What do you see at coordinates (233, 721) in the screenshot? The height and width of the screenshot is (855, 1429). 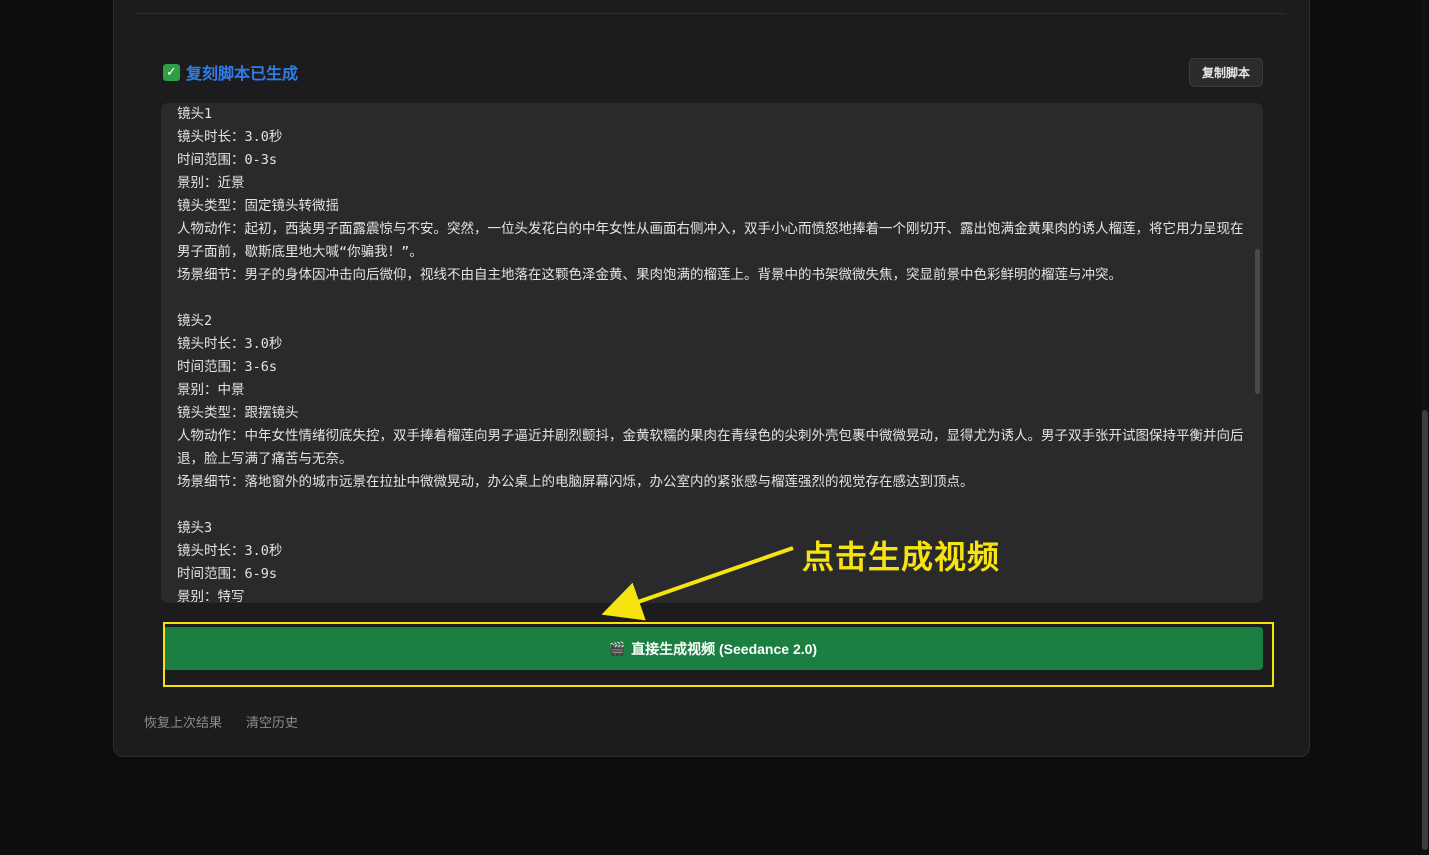 I see `history-links: 恢复上次结果 清空历史` at bounding box center [233, 721].